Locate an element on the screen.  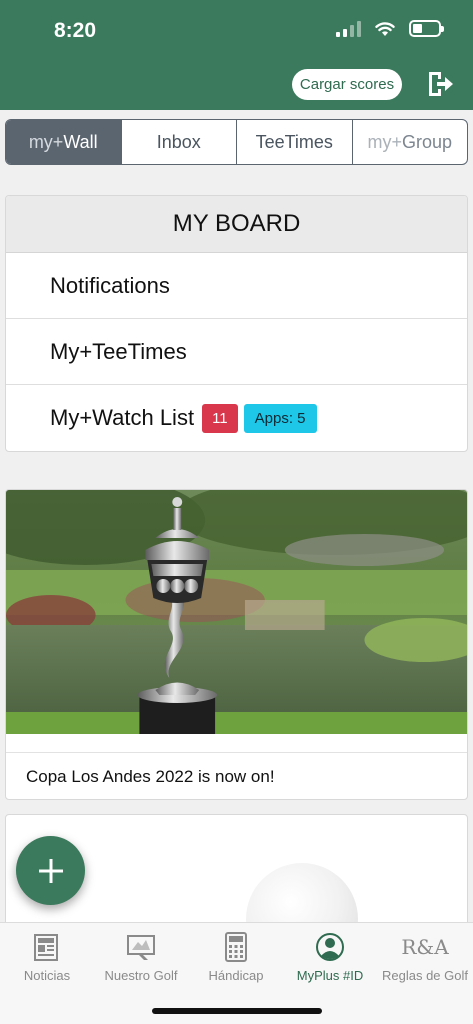
plus-icon is located at coordinates (50, 870).